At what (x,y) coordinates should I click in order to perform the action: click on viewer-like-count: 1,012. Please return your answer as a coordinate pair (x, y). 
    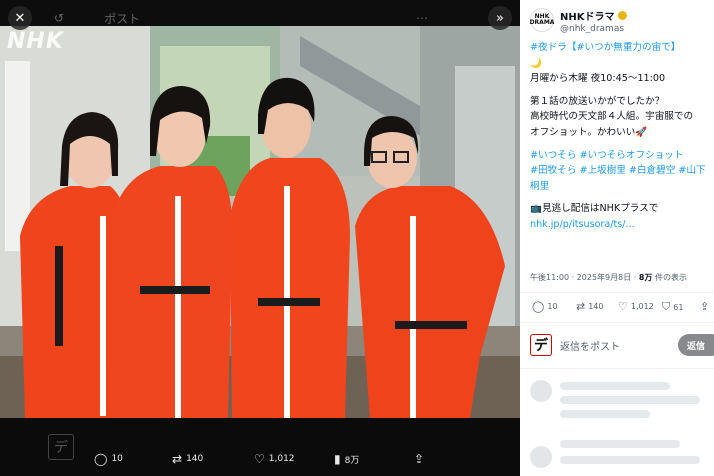
    Looking at the image, I should click on (281, 459).